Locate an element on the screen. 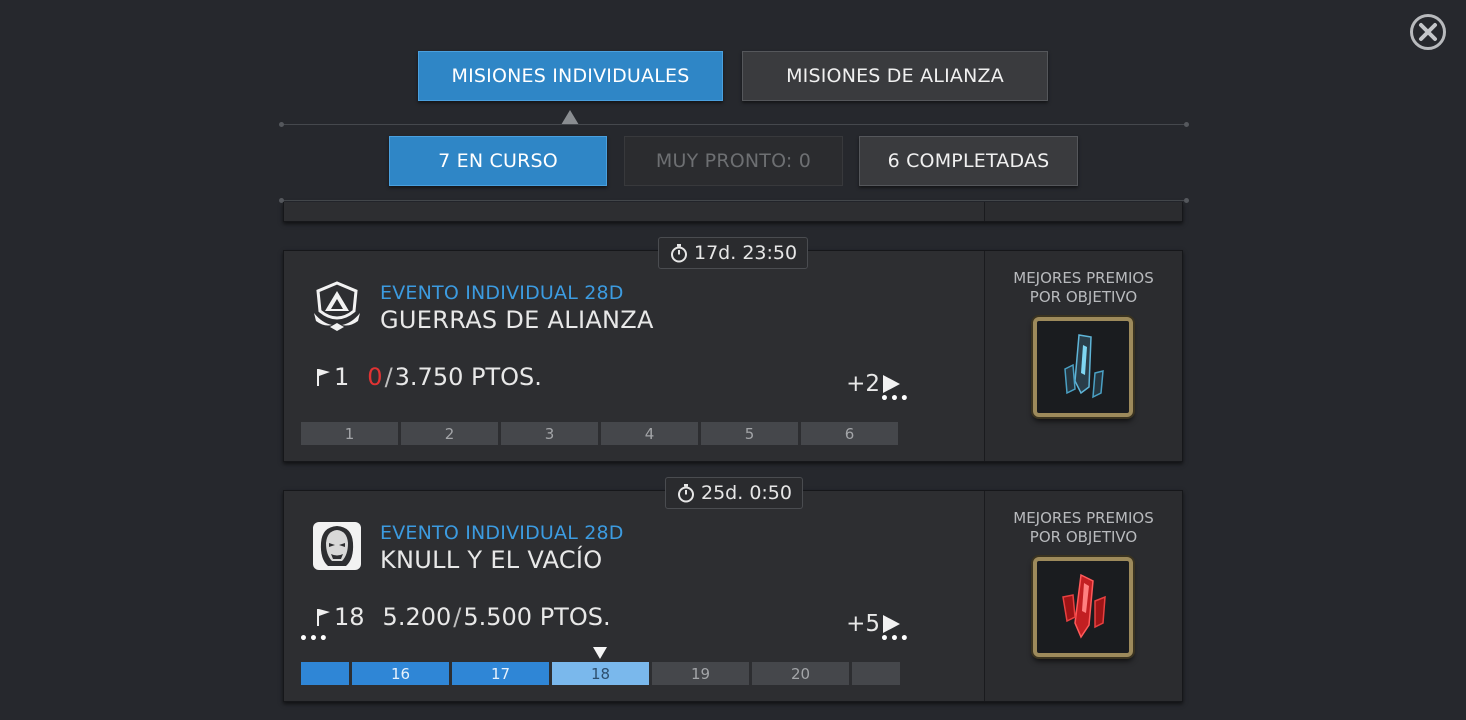 The height and width of the screenshot is (720, 1466). milestone-number: 18 is located at coordinates (349, 617).